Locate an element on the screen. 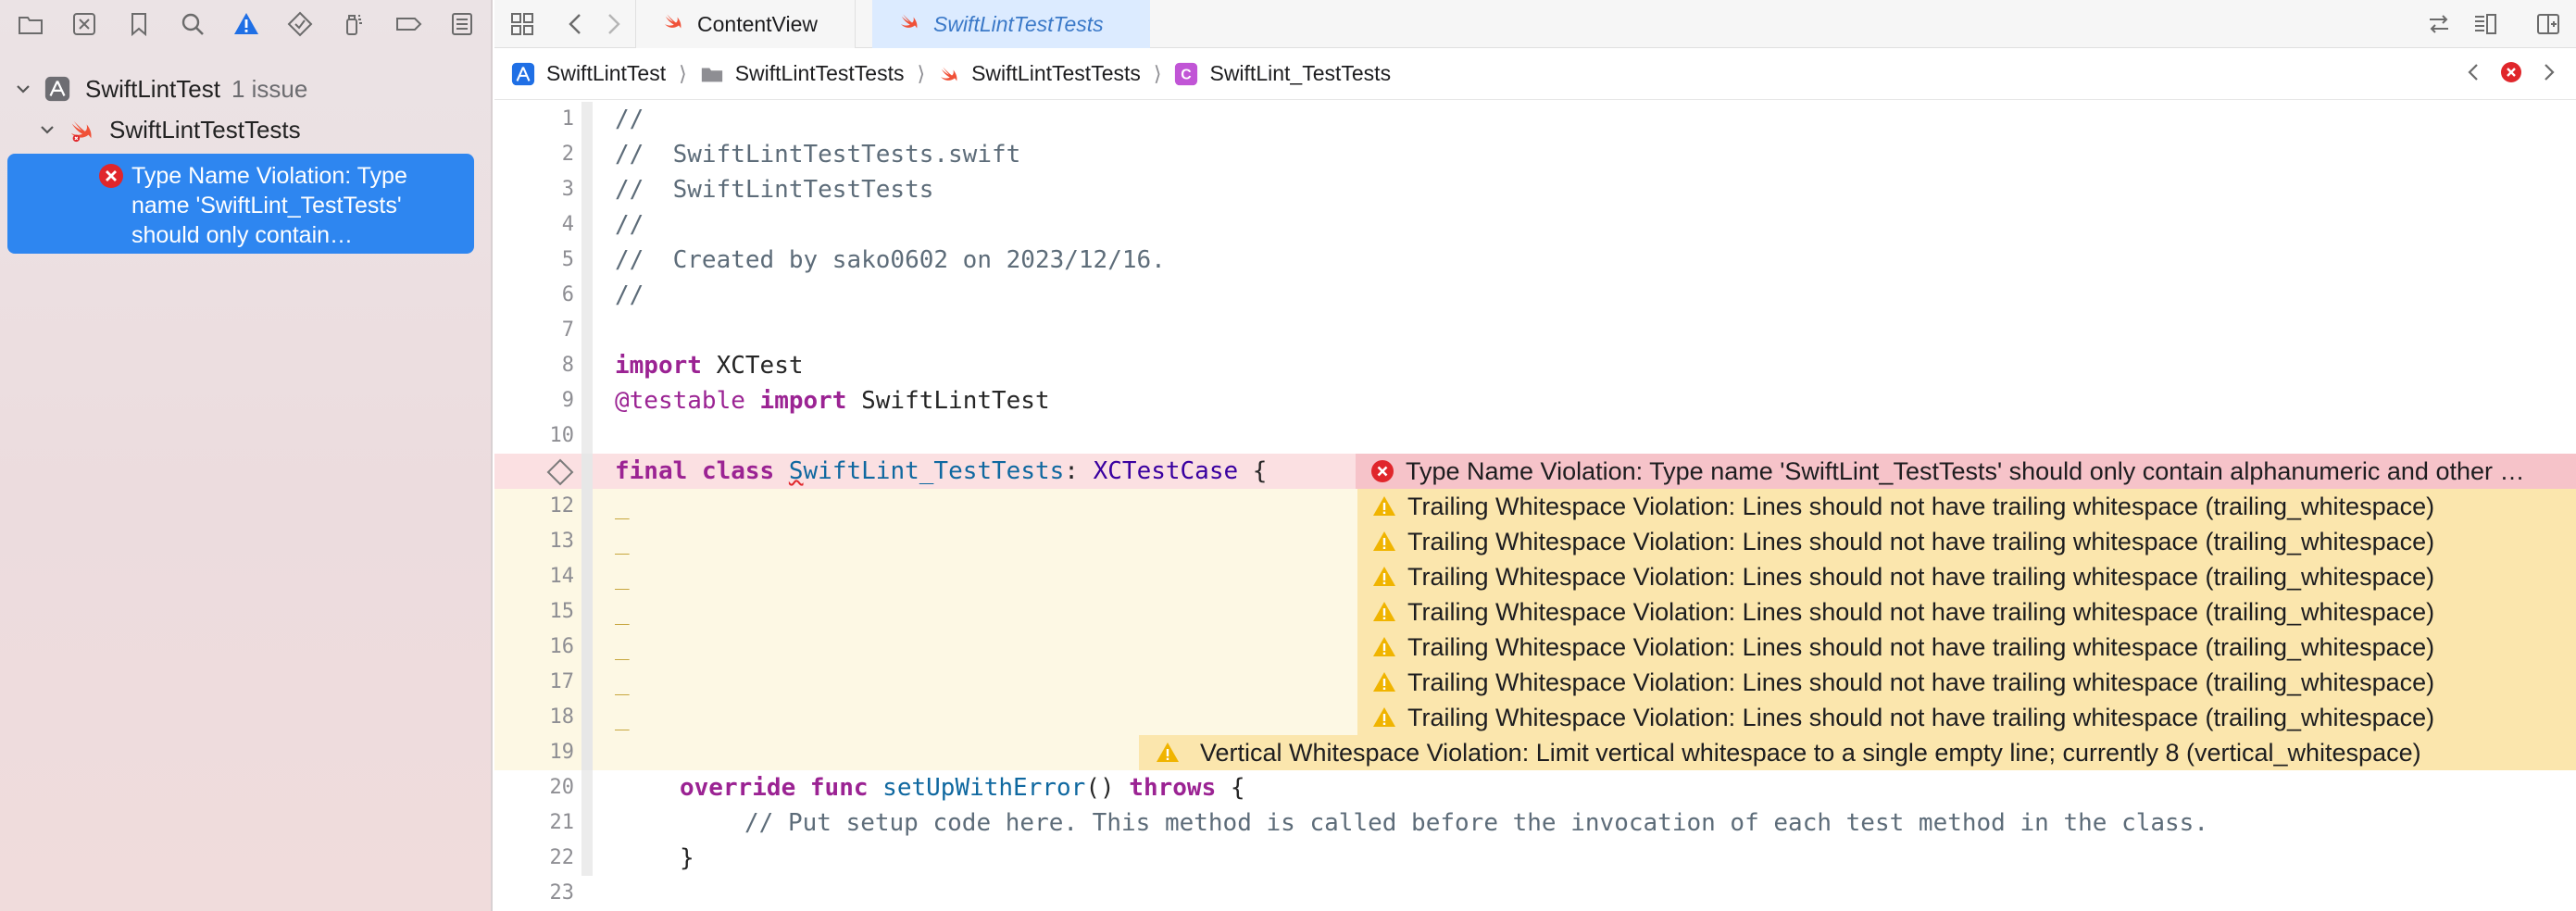 The image size is (2576, 911). find-icon is located at coordinates (192, 24).